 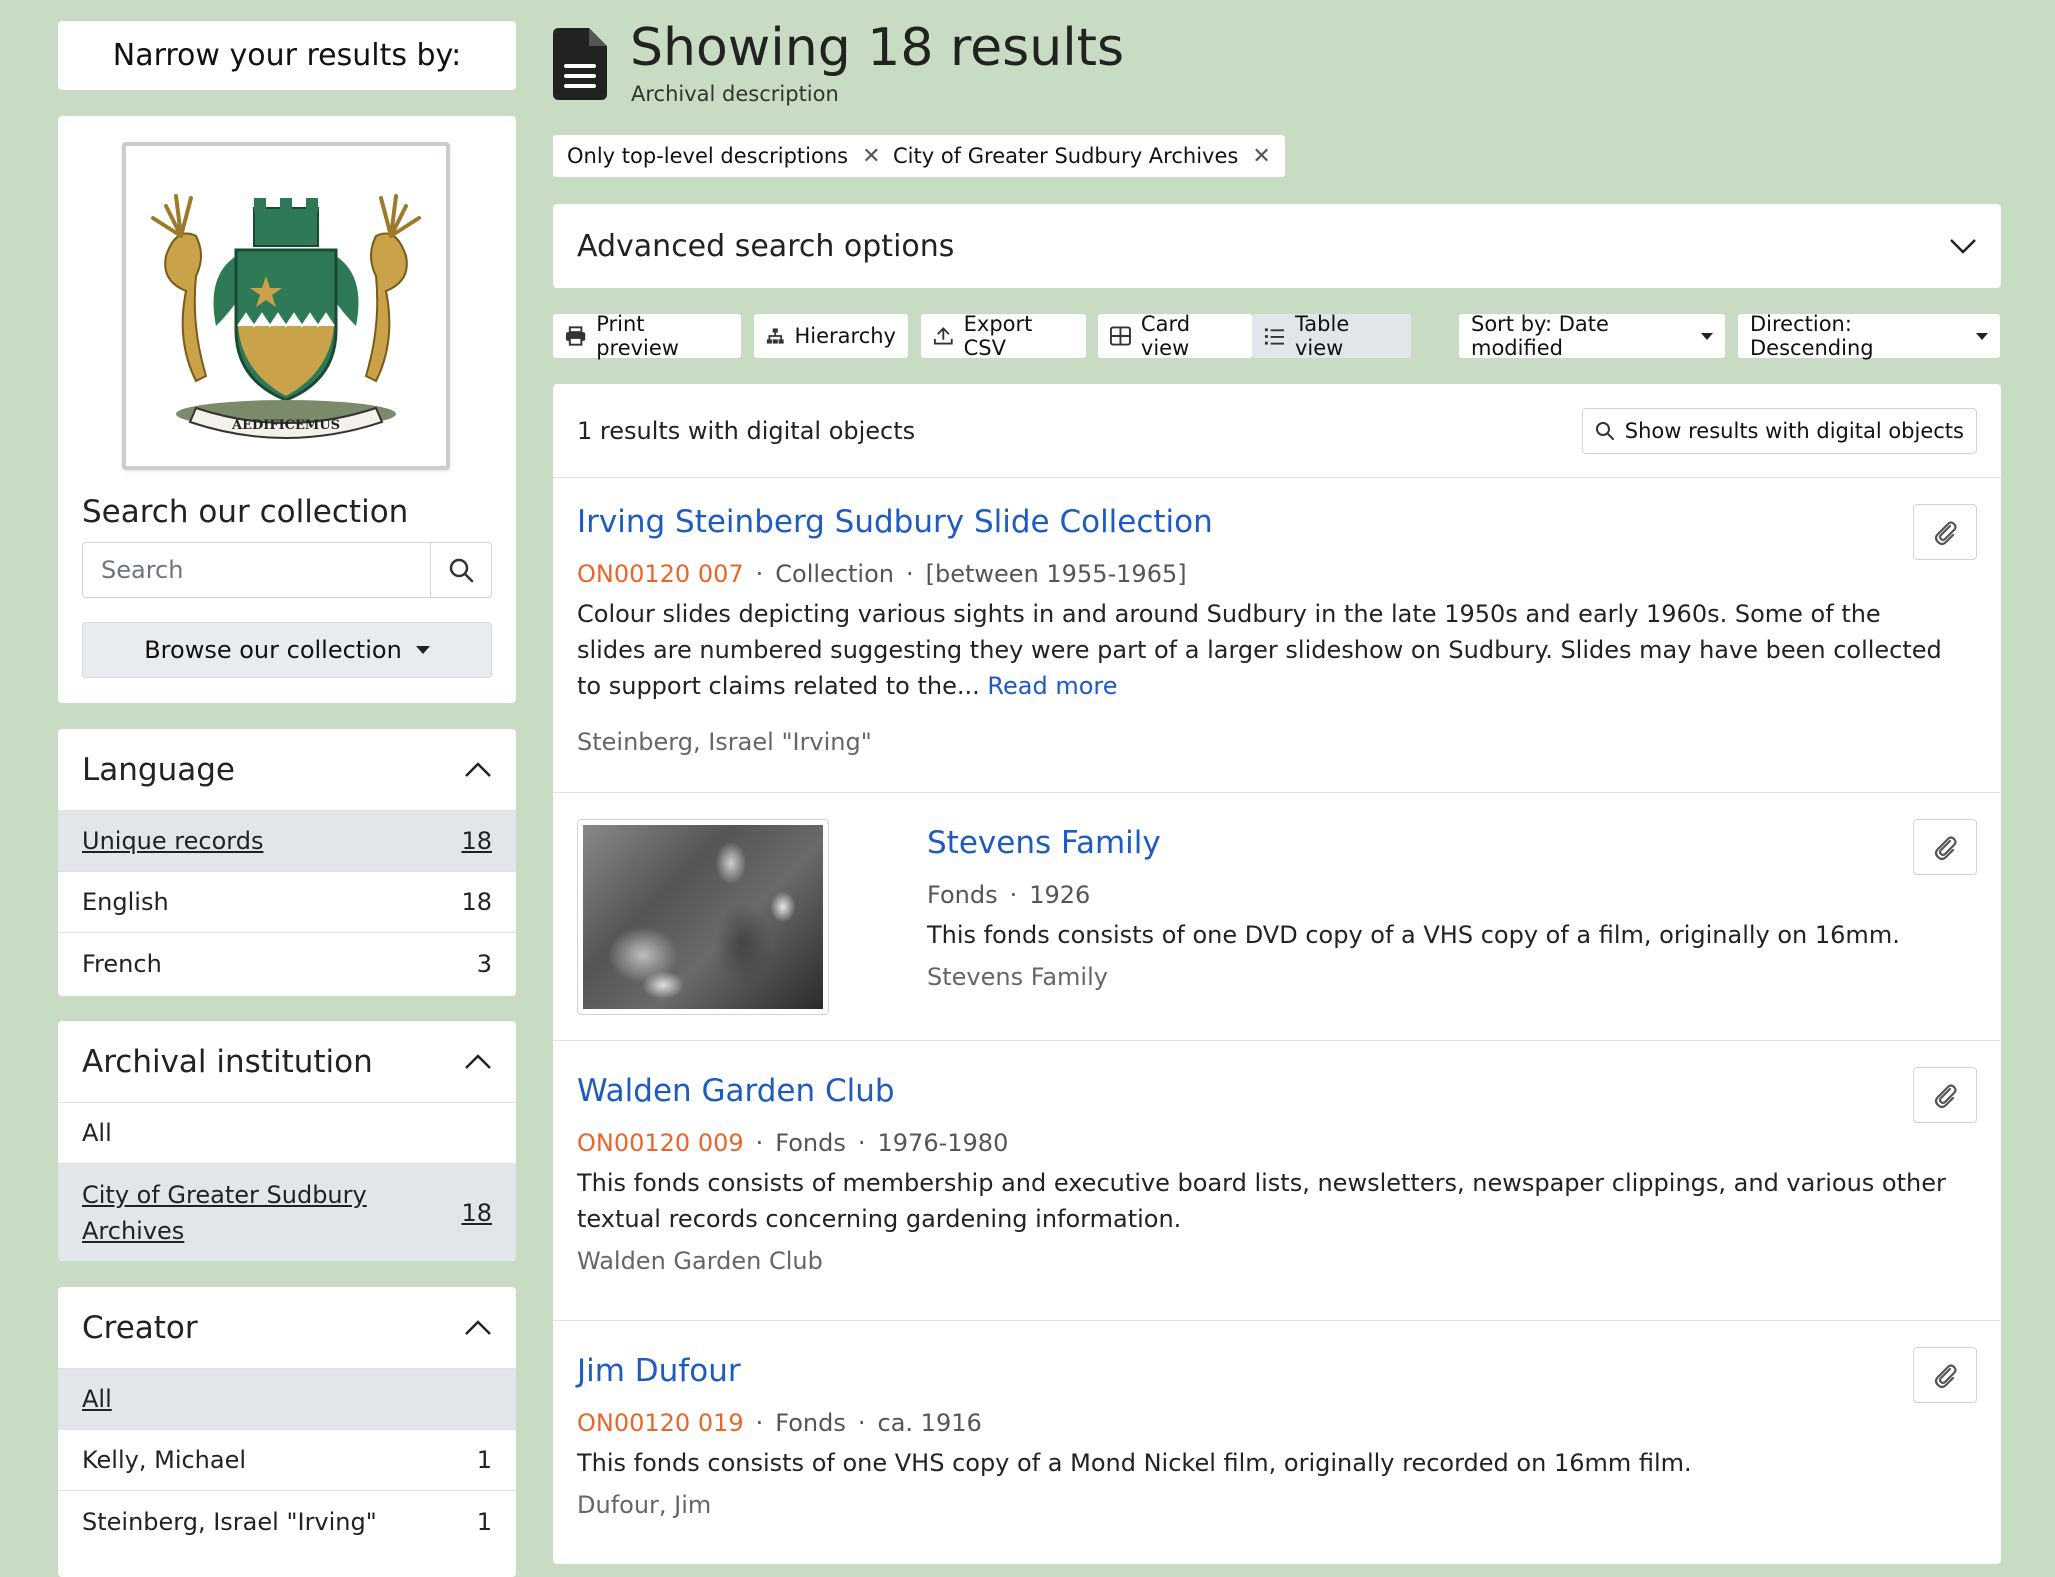 I want to click on facet-row-label: French, so click(x=122, y=963).